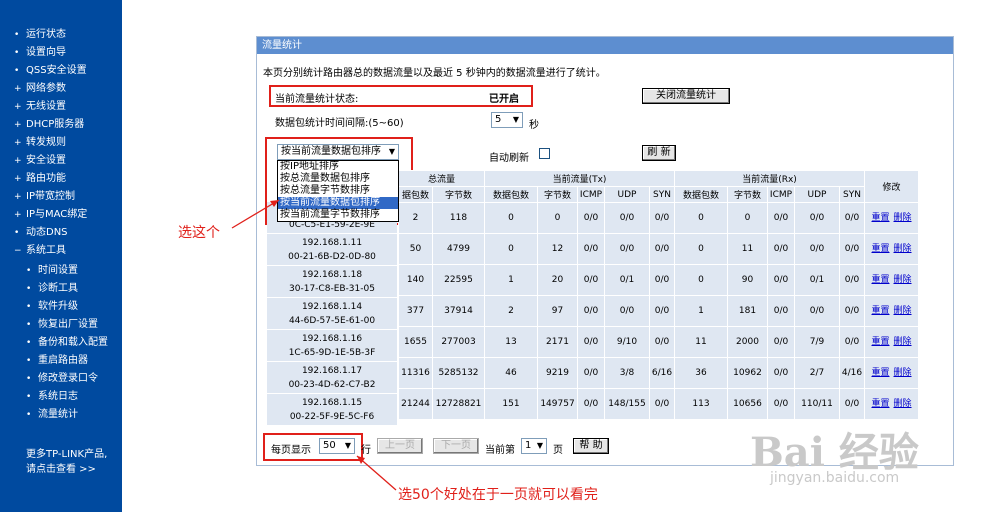 The height and width of the screenshot is (512, 1000). Describe the element at coordinates (835, 478) in the screenshot. I see `baidu-watermark-url: jingyan.baidu.com` at that location.